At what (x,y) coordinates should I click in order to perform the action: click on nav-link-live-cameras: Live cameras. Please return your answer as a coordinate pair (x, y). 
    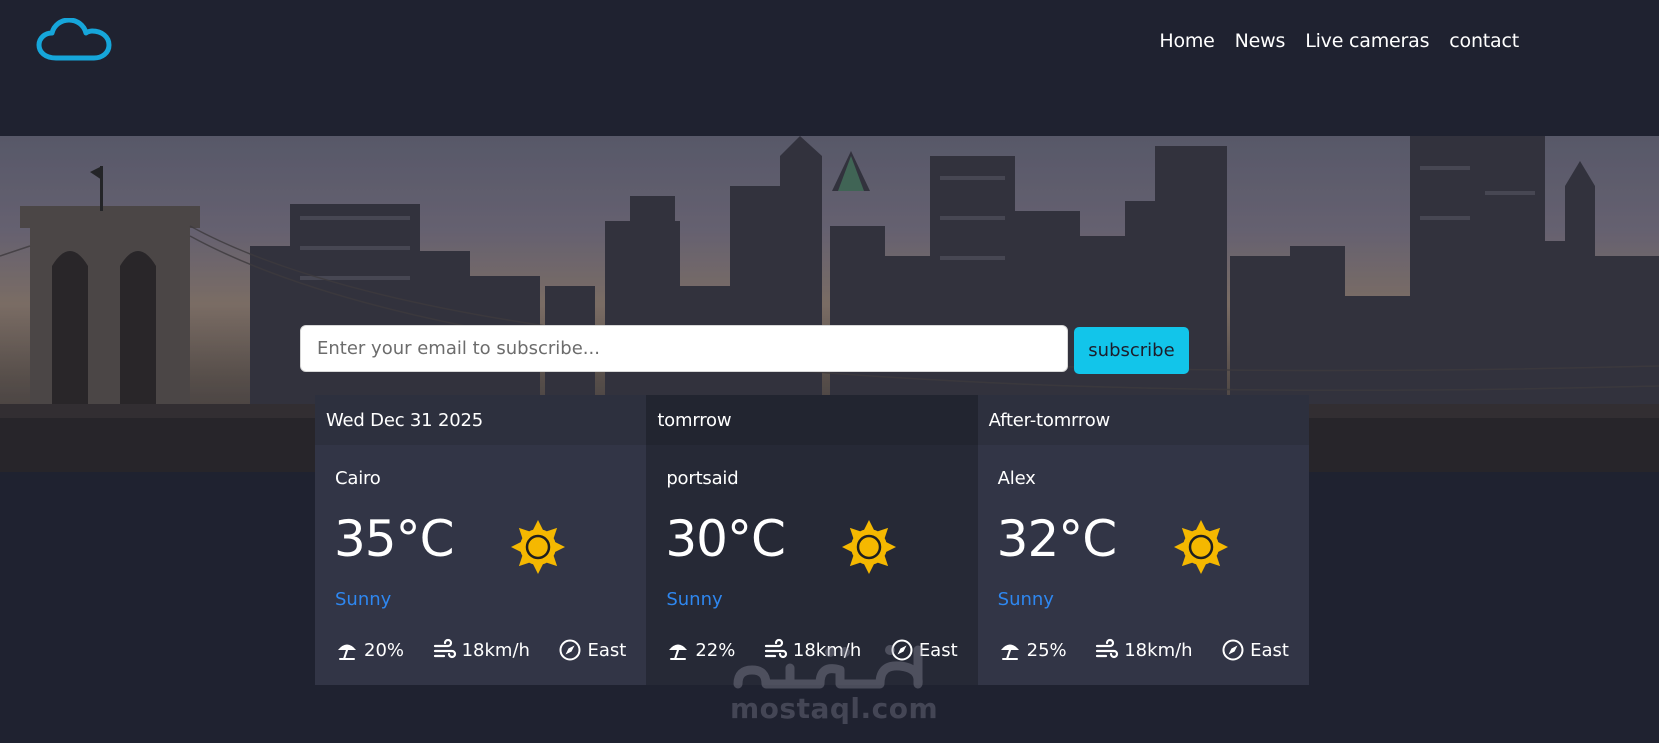
    Looking at the image, I should click on (1367, 41).